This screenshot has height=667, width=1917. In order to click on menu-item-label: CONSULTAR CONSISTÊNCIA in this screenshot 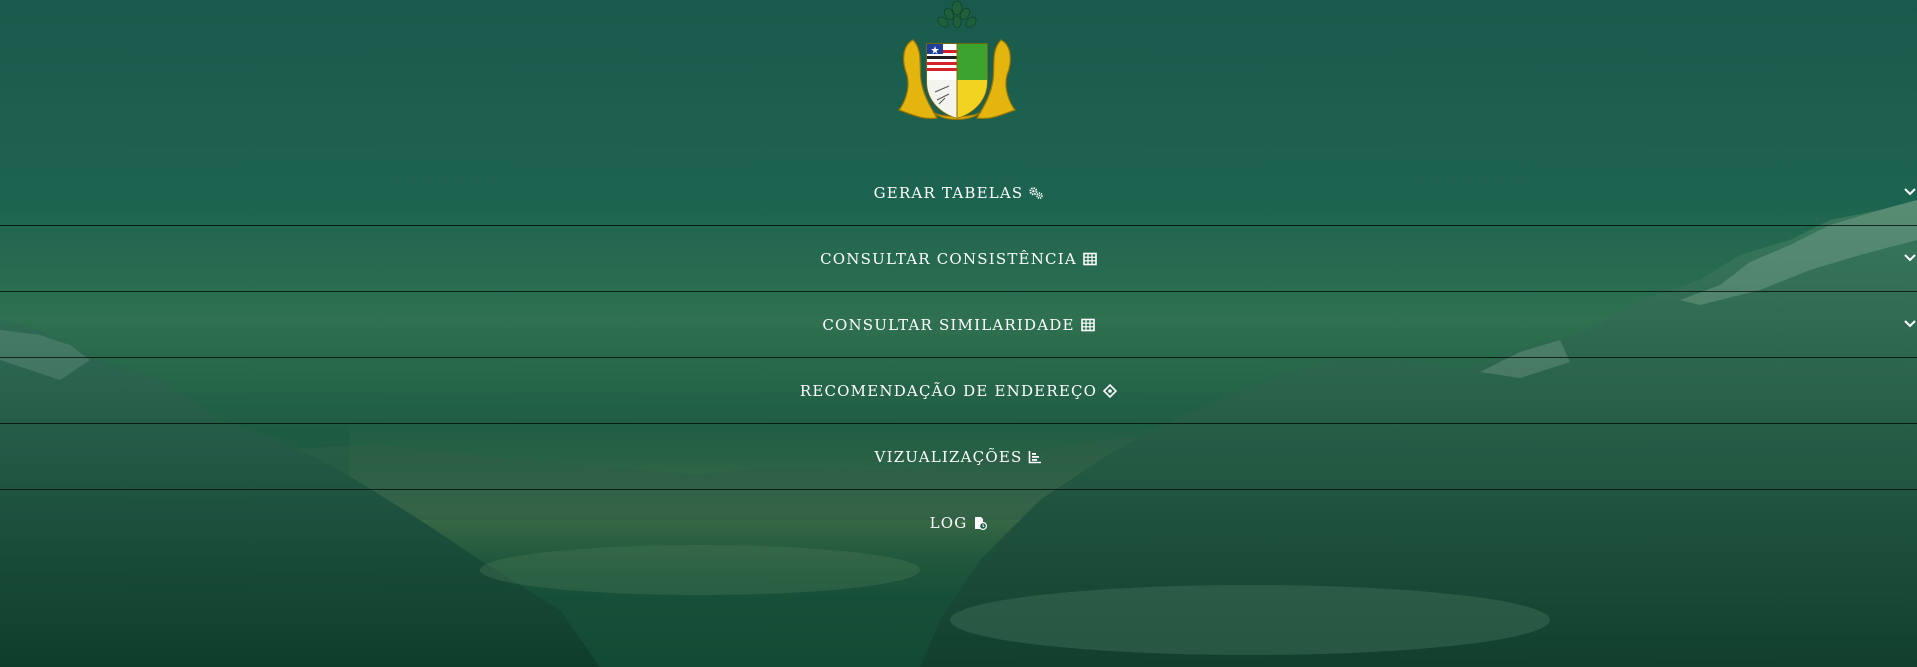, I will do `click(948, 258)`.